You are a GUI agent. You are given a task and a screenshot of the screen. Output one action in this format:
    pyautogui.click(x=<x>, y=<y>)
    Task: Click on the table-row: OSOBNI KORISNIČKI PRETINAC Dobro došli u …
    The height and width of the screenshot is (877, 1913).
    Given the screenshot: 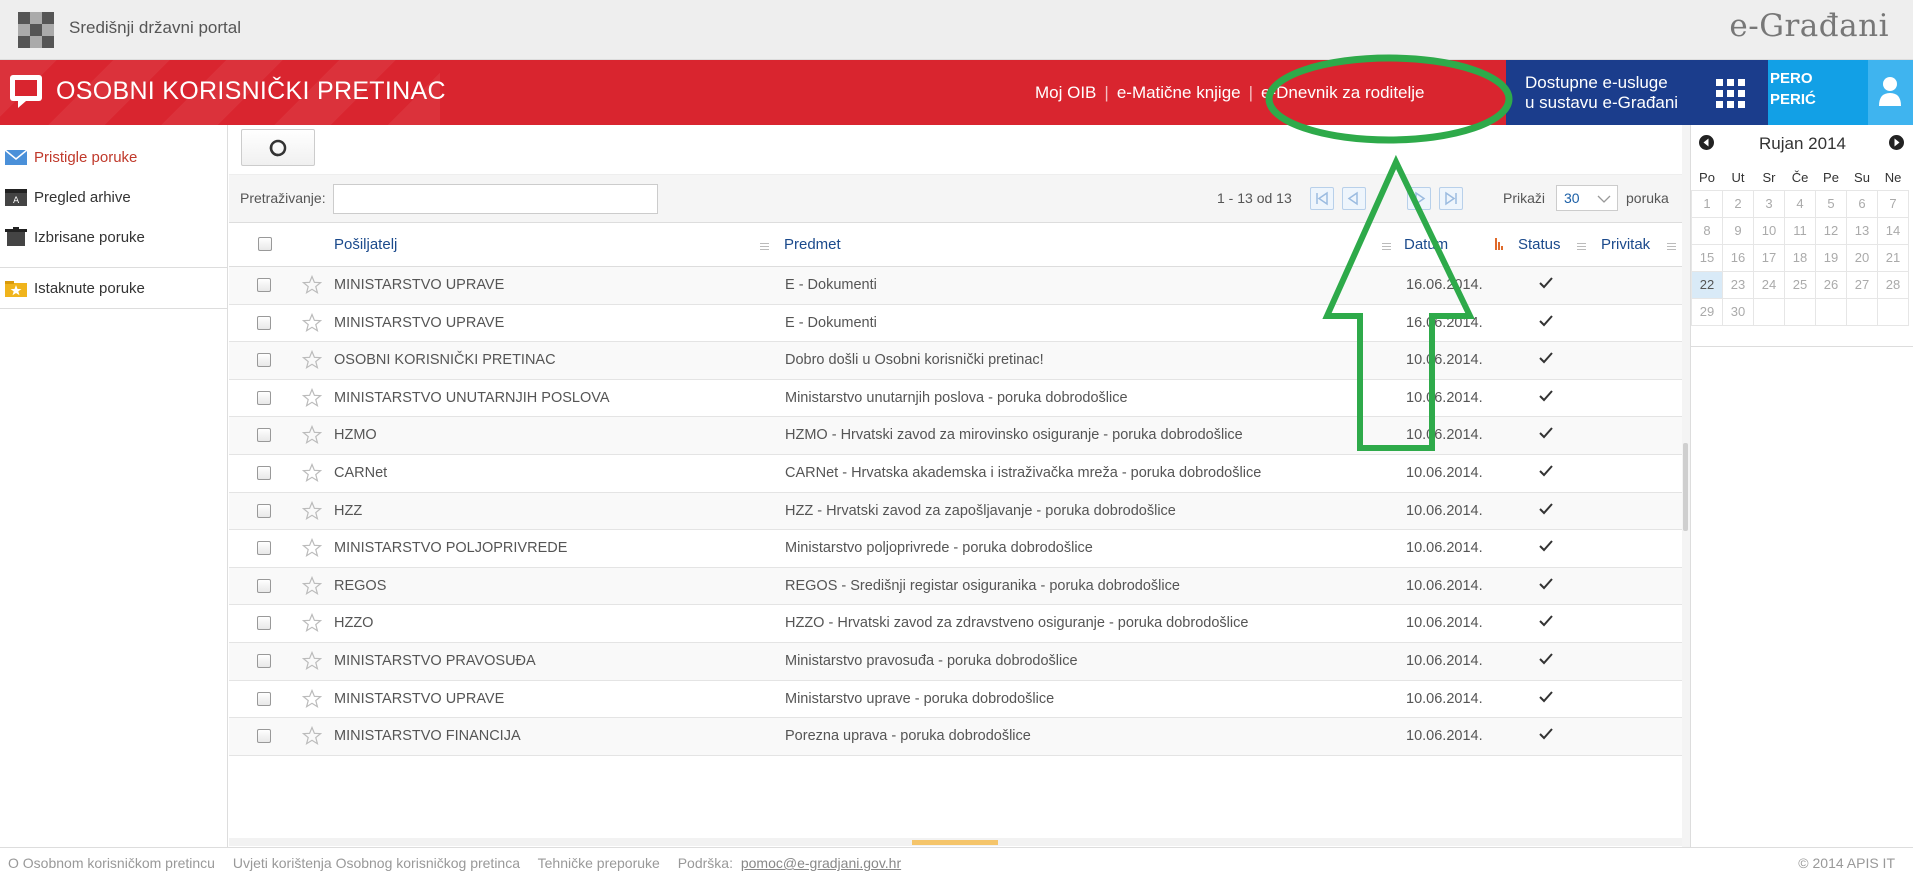 What is the action you would take?
    pyautogui.click(x=955, y=361)
    